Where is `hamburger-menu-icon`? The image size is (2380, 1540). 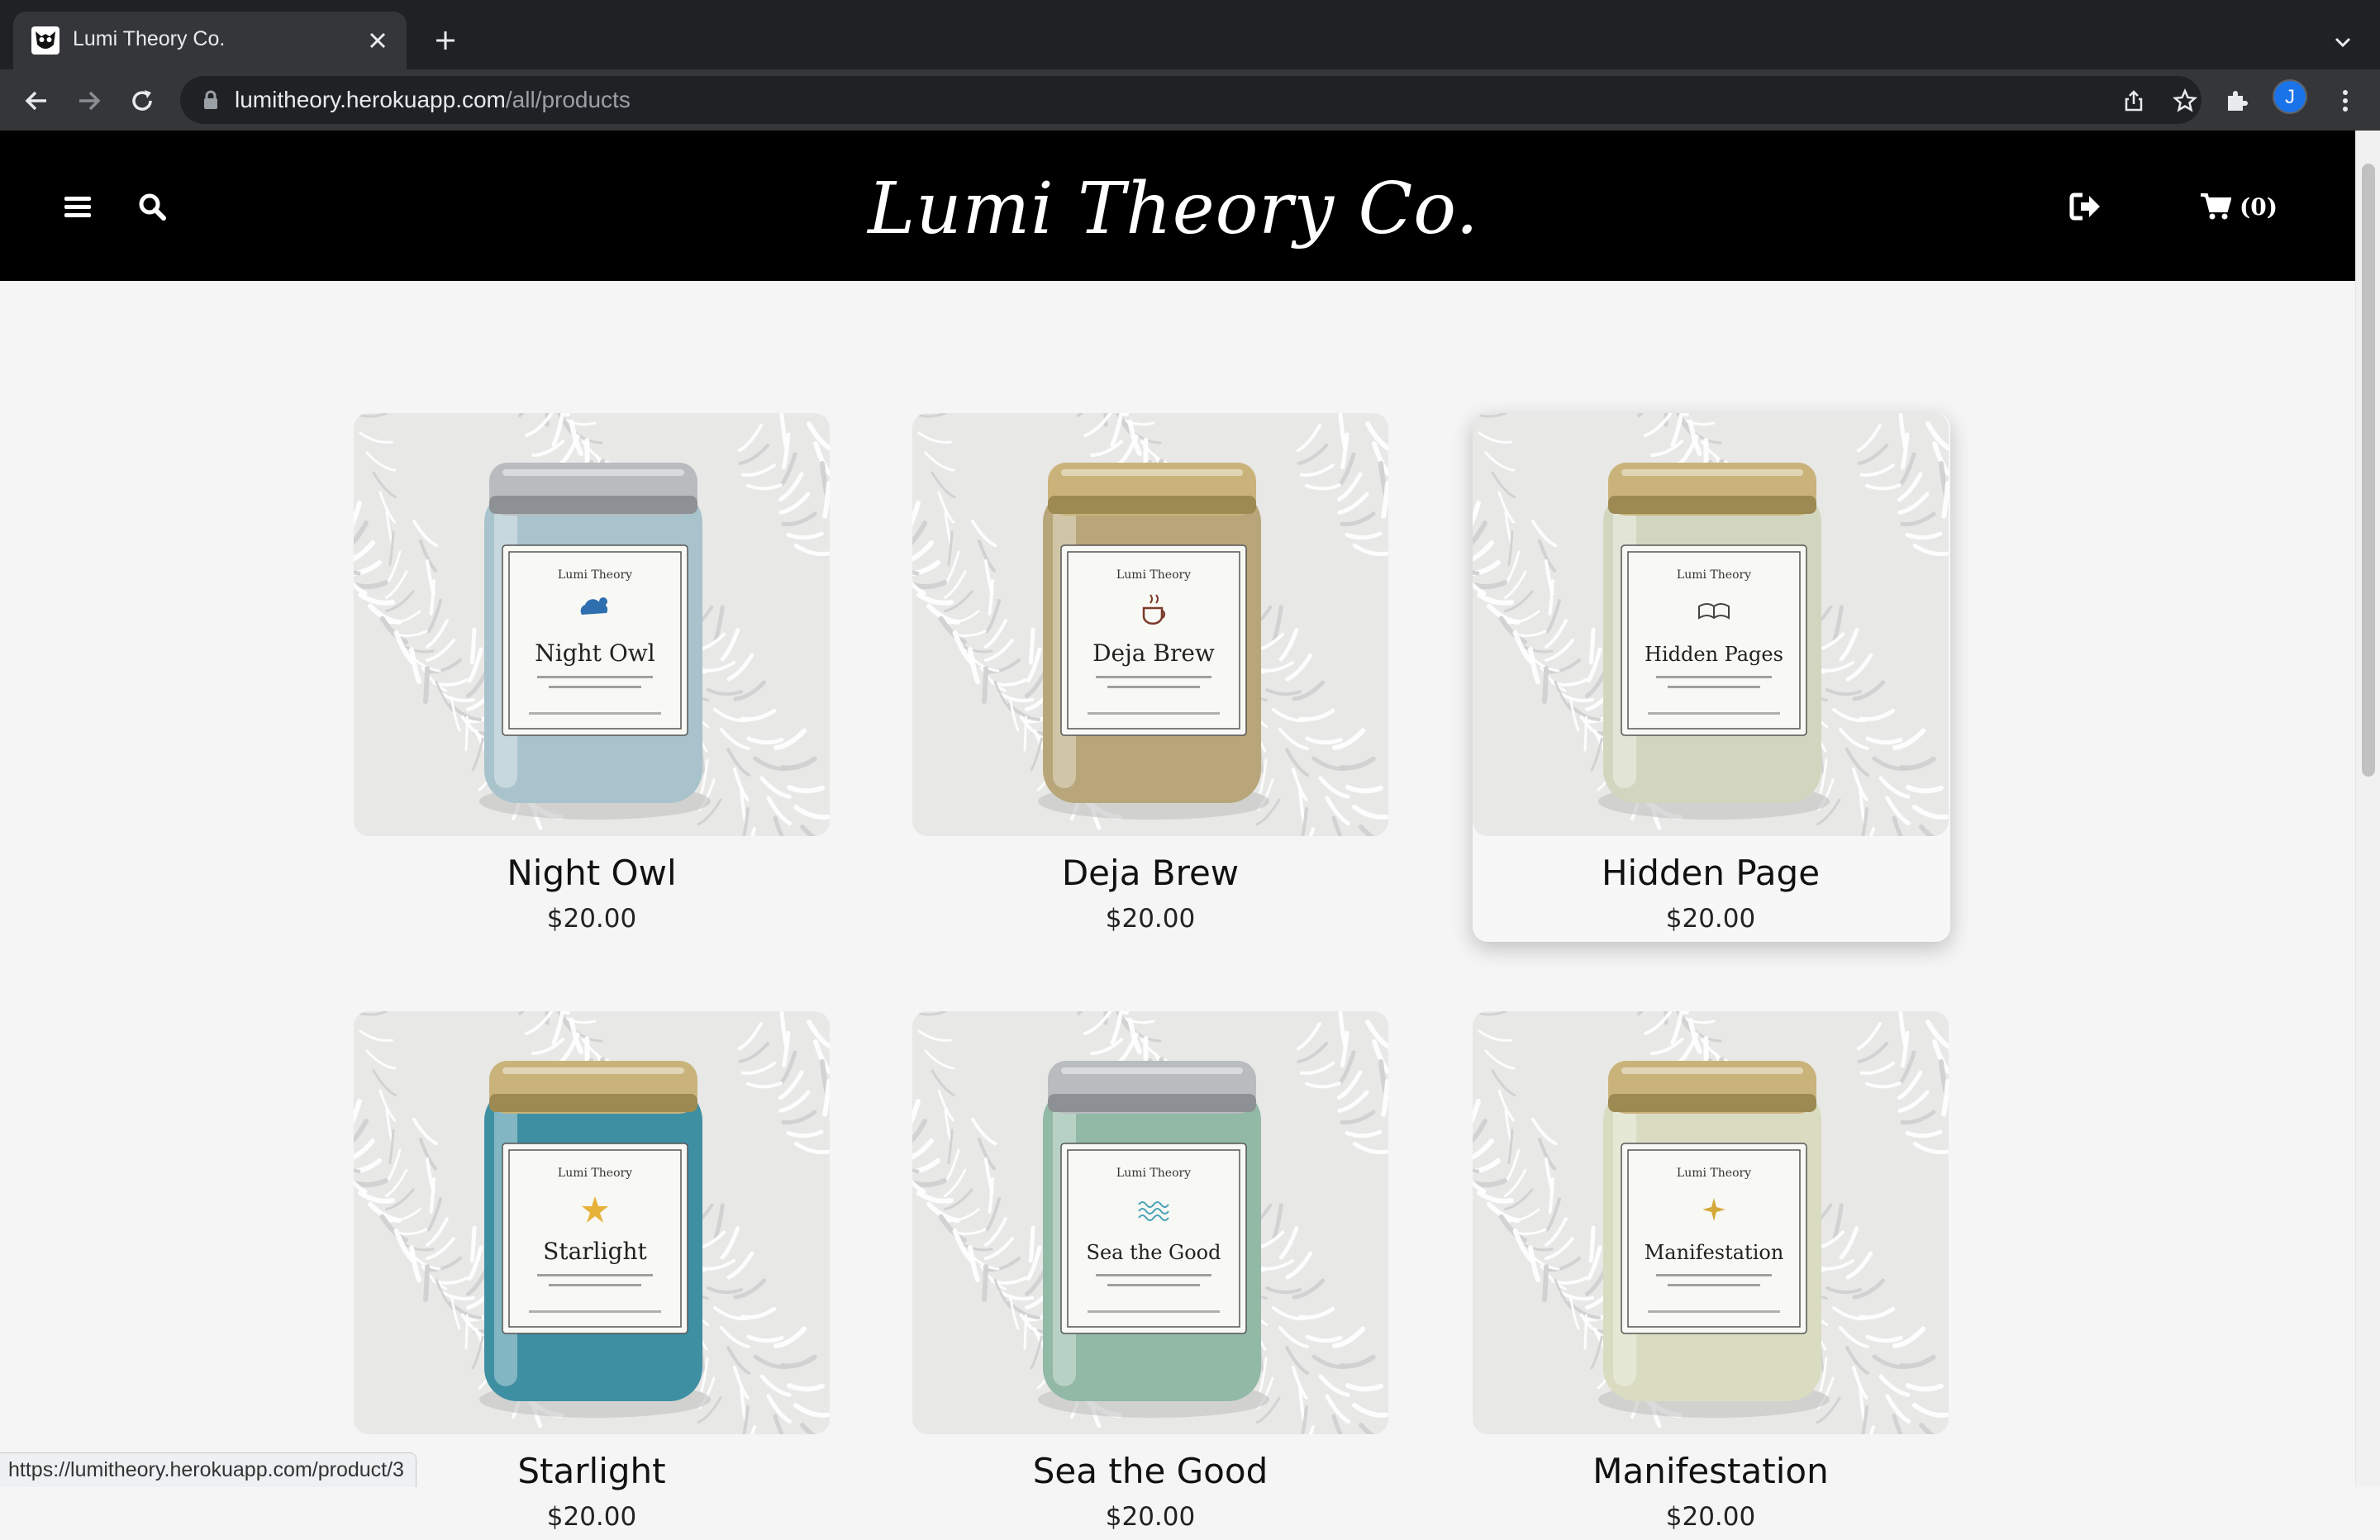
hamburger-menu-icon is located at coordinates (77, 207).